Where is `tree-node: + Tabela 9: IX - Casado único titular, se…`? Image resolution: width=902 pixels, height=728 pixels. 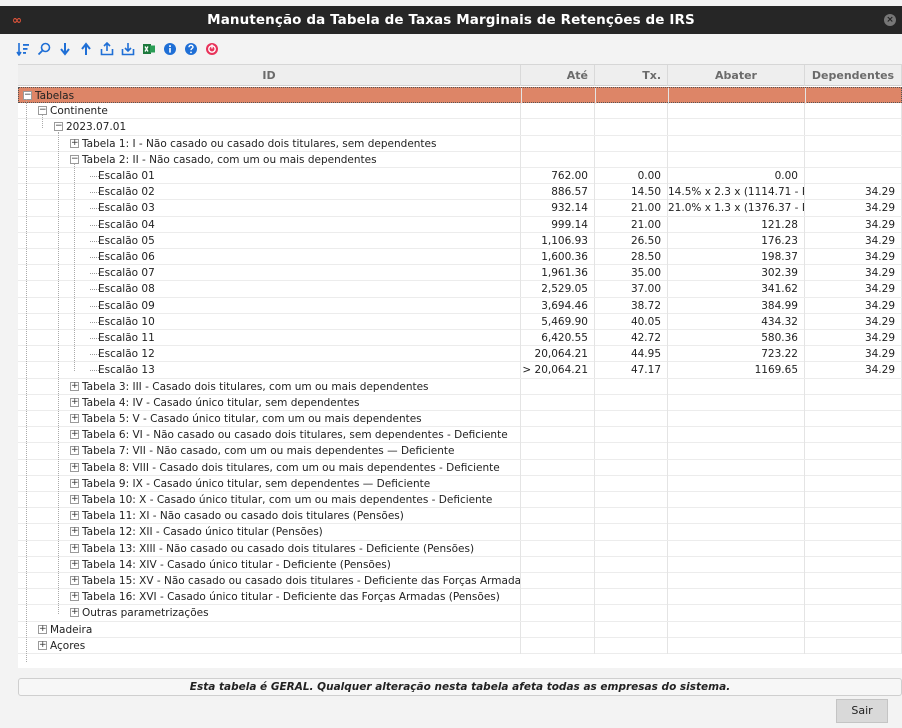 tree-node: + Tabela 9: IX - Casado único titular, se… is located at coordinates (460, 483).